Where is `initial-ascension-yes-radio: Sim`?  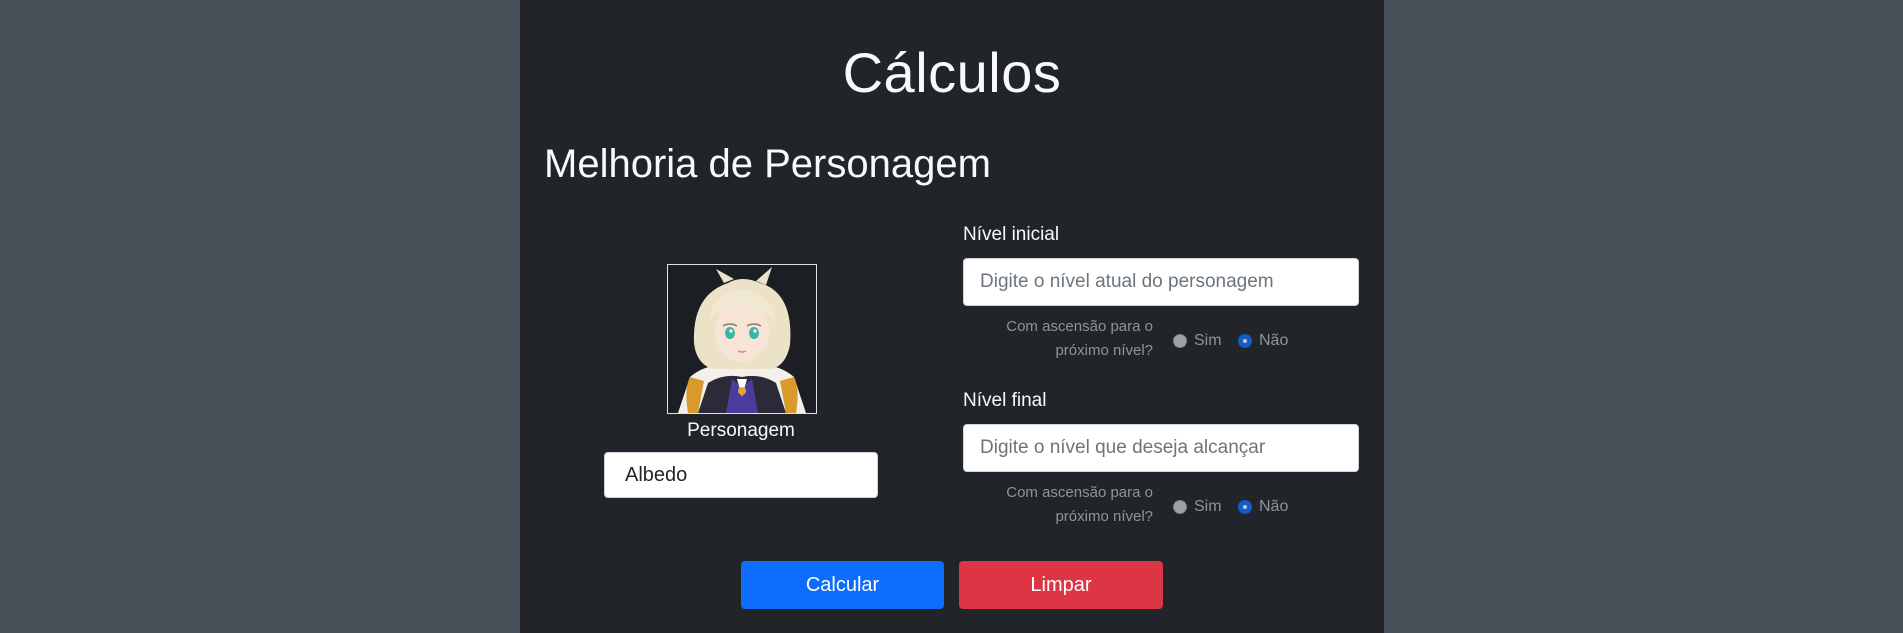
initial-ascension-yes-radio: Sim is located at coordinates (1197, 341).